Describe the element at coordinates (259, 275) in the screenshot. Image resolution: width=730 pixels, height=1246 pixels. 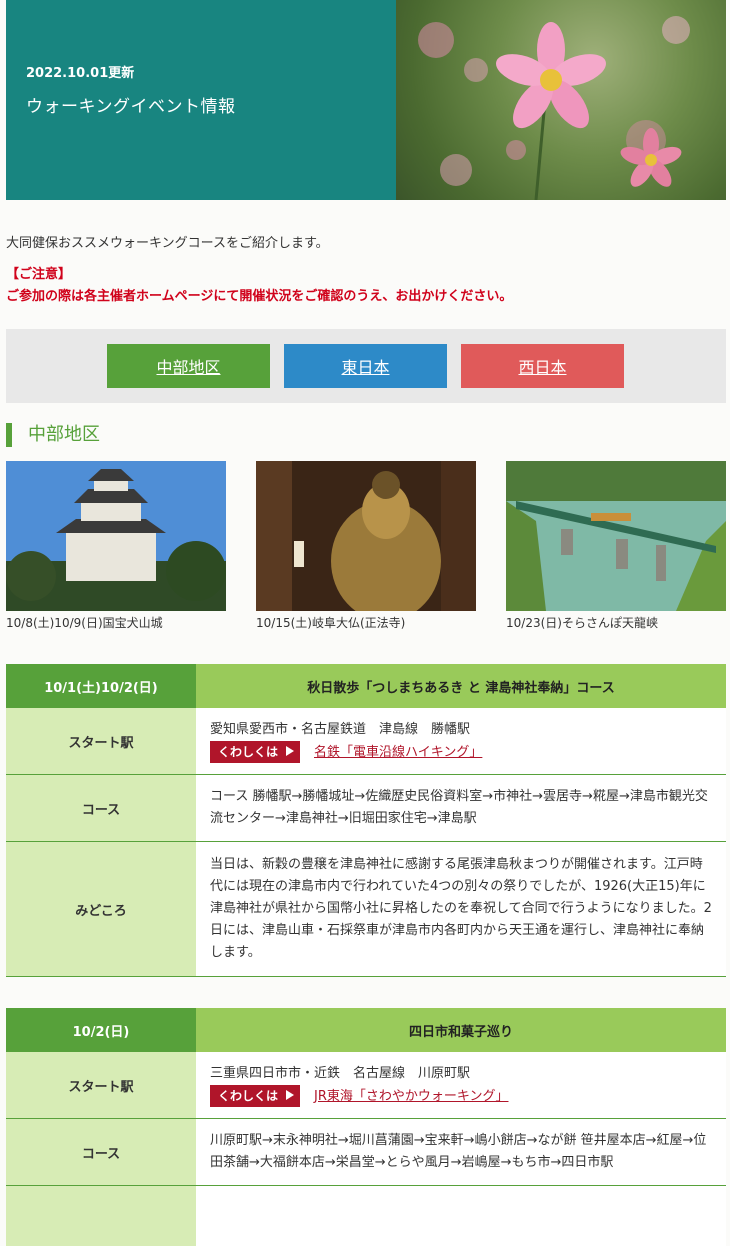
I see `notice-heading: 【ご注意】` at that location.